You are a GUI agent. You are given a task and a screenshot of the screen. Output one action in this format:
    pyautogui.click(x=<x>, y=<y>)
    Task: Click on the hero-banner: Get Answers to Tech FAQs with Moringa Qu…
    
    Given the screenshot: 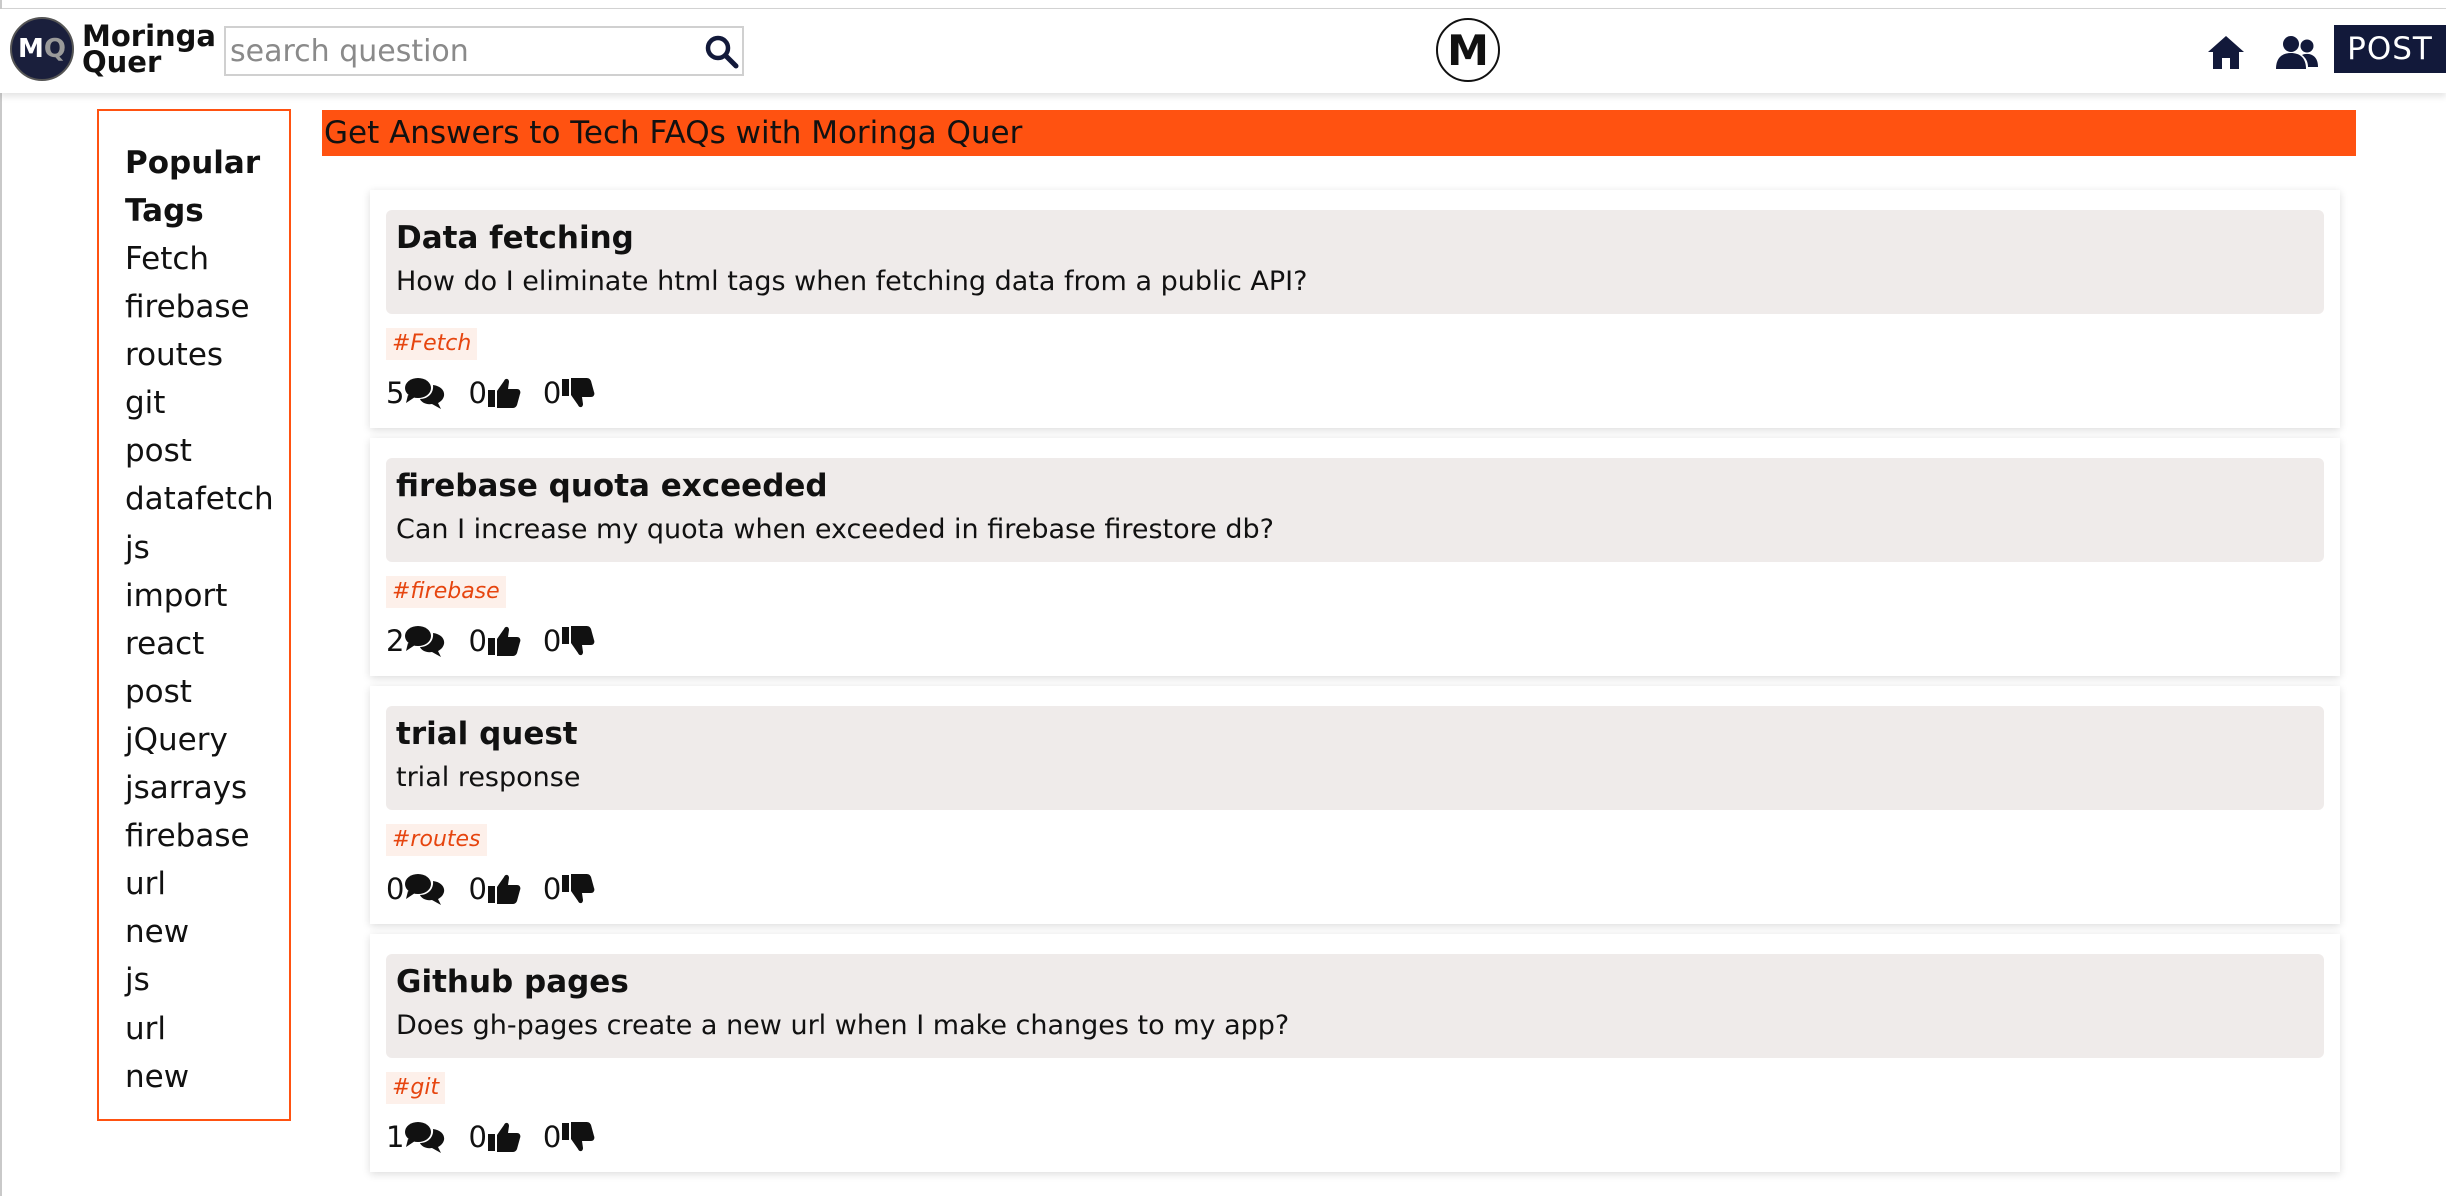 What is the action you would take?
    pyautogui.click(x=1339, y=133)
    